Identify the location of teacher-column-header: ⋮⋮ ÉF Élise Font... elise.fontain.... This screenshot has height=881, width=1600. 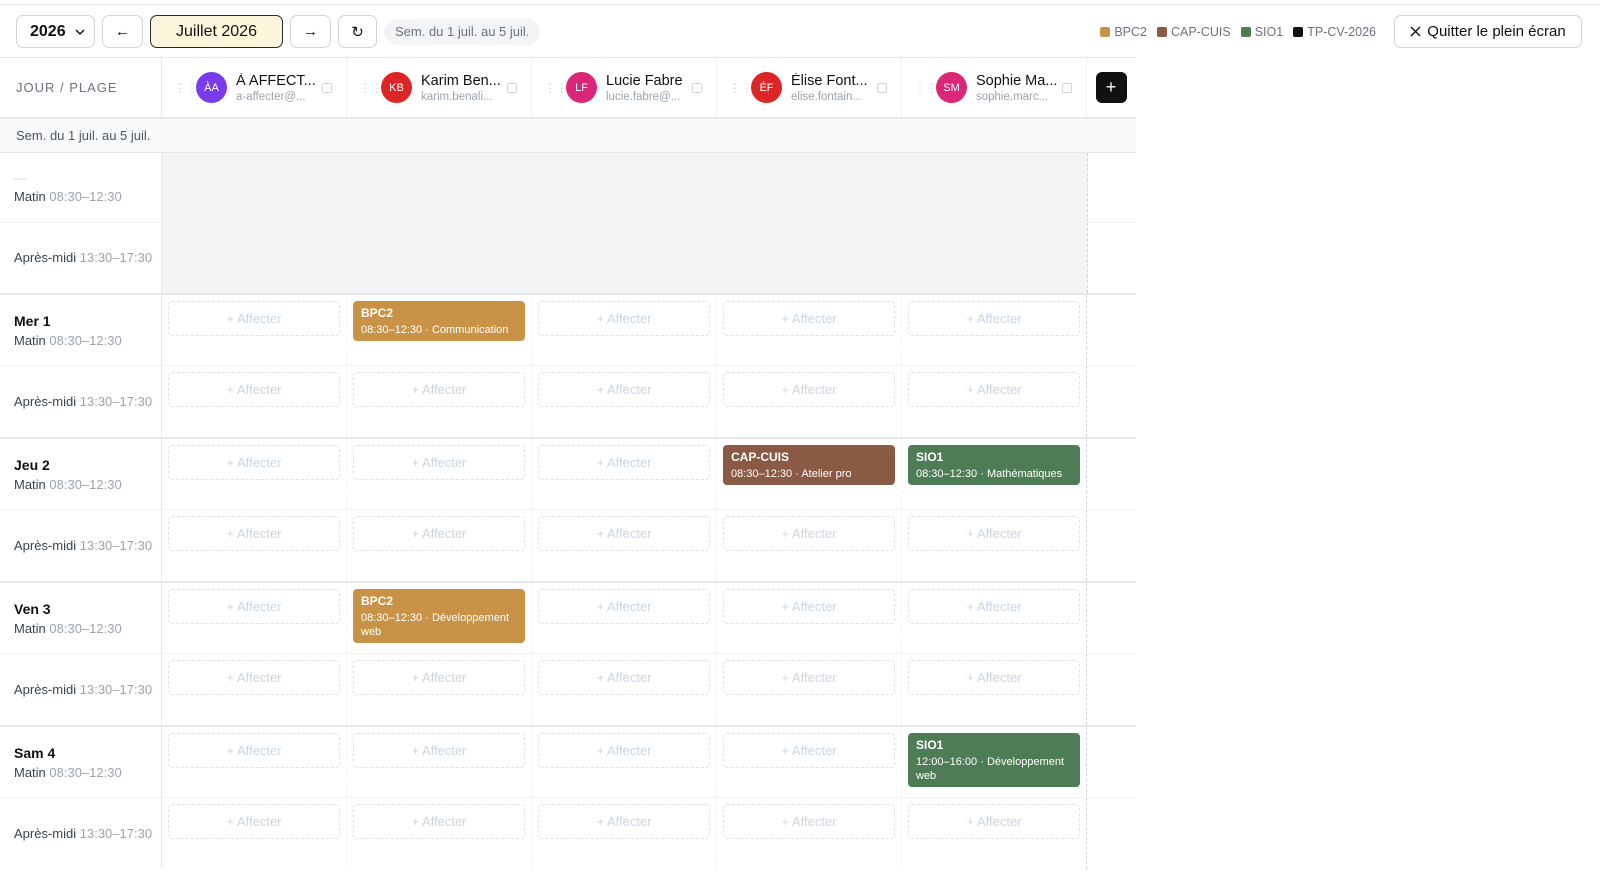
(809, 87).